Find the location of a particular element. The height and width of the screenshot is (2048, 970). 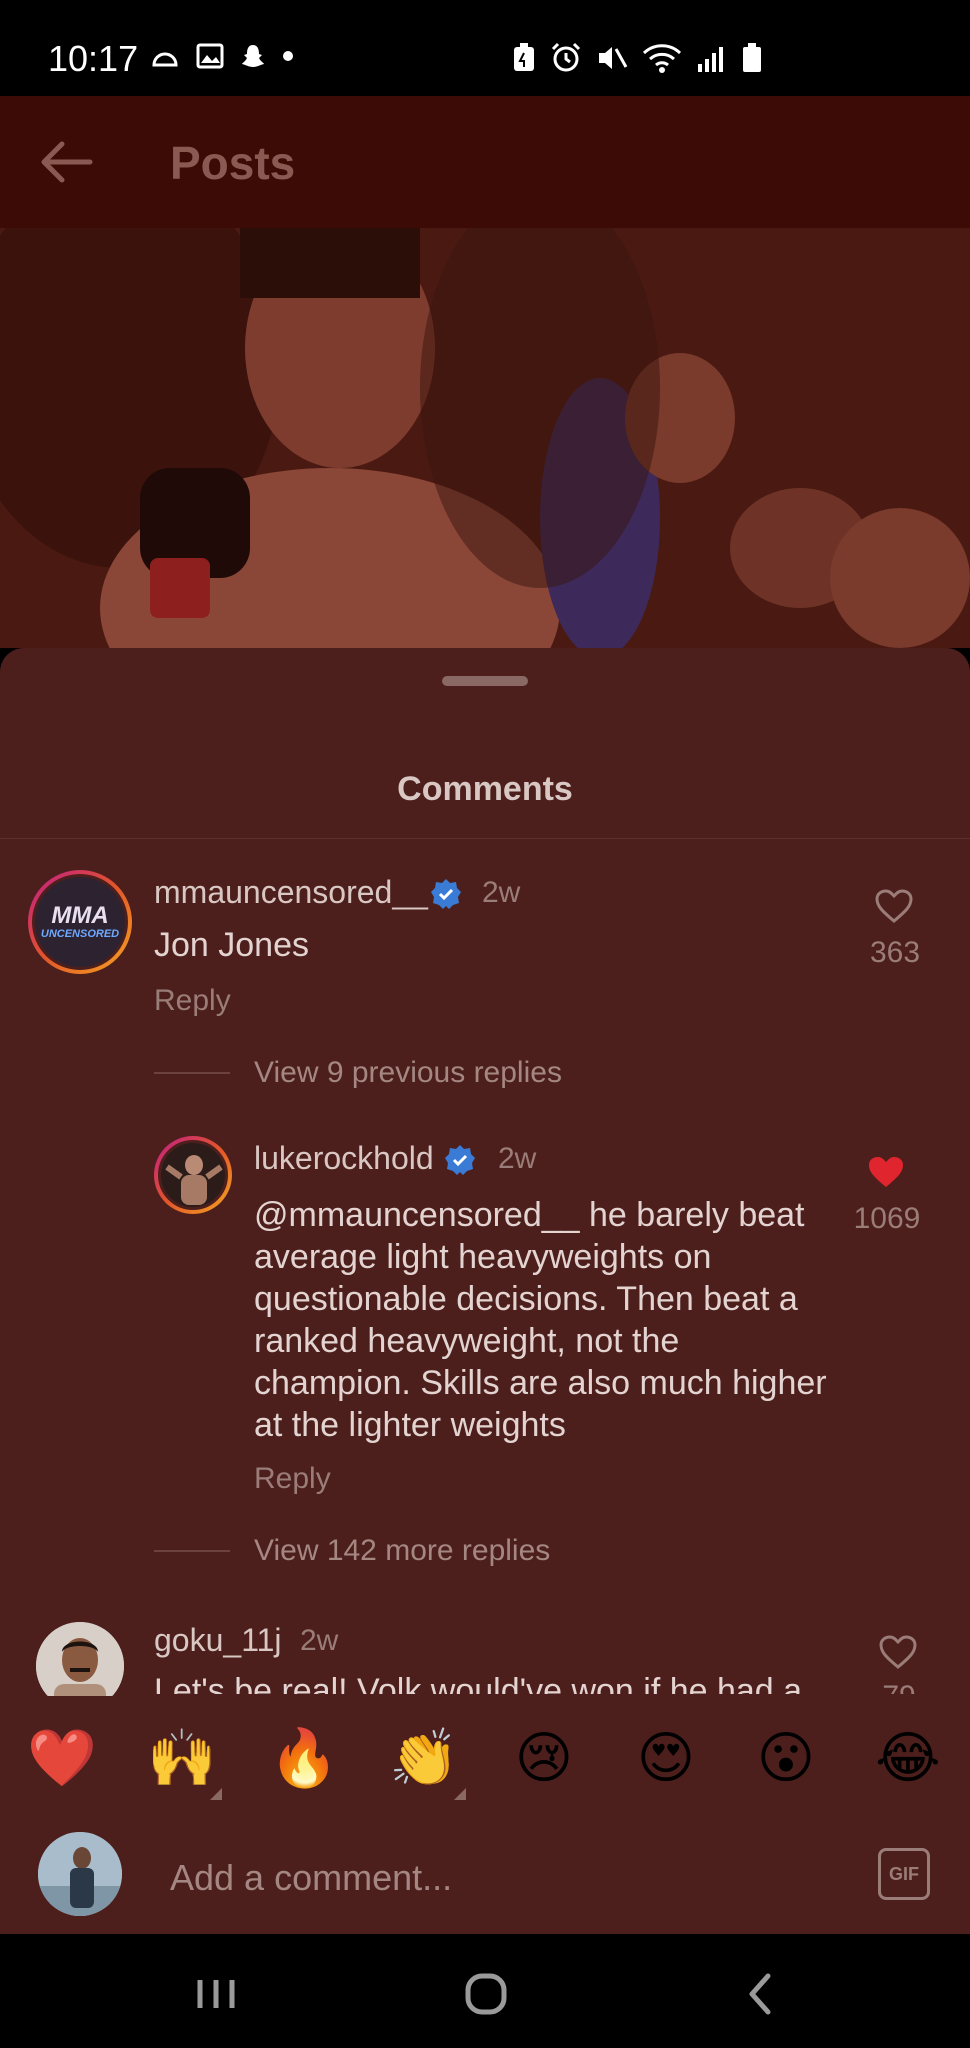

emoji-fire: 🔥 is located at coordinates (304, 1758).